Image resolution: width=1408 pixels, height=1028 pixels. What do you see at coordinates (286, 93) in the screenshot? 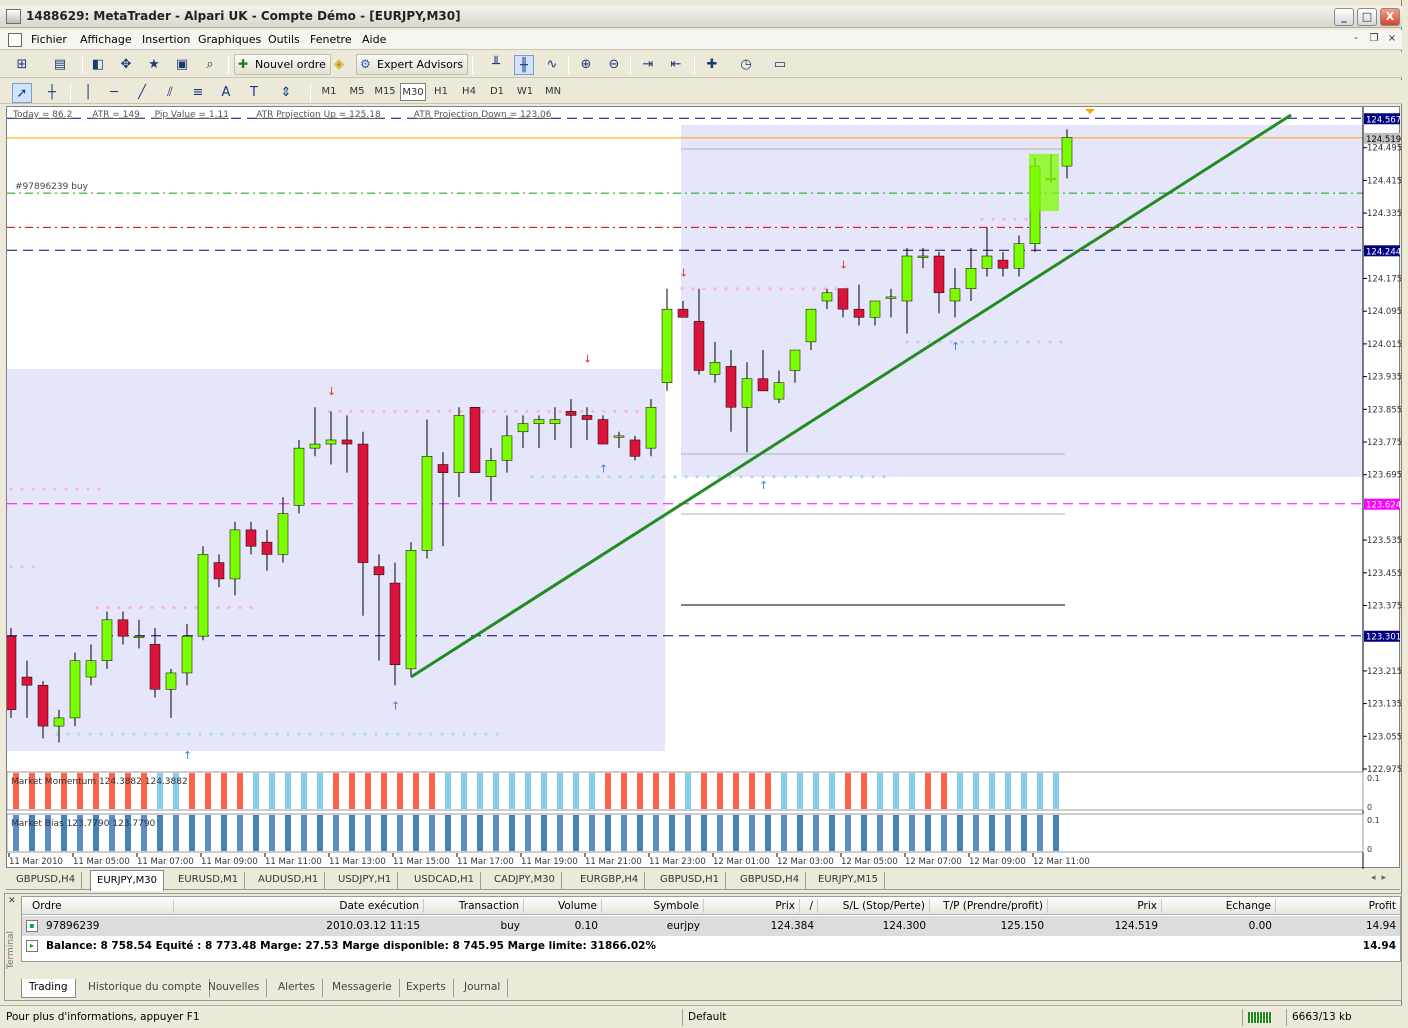
I see `arrows-icon: ⇕` at bounding box center [286, 93].